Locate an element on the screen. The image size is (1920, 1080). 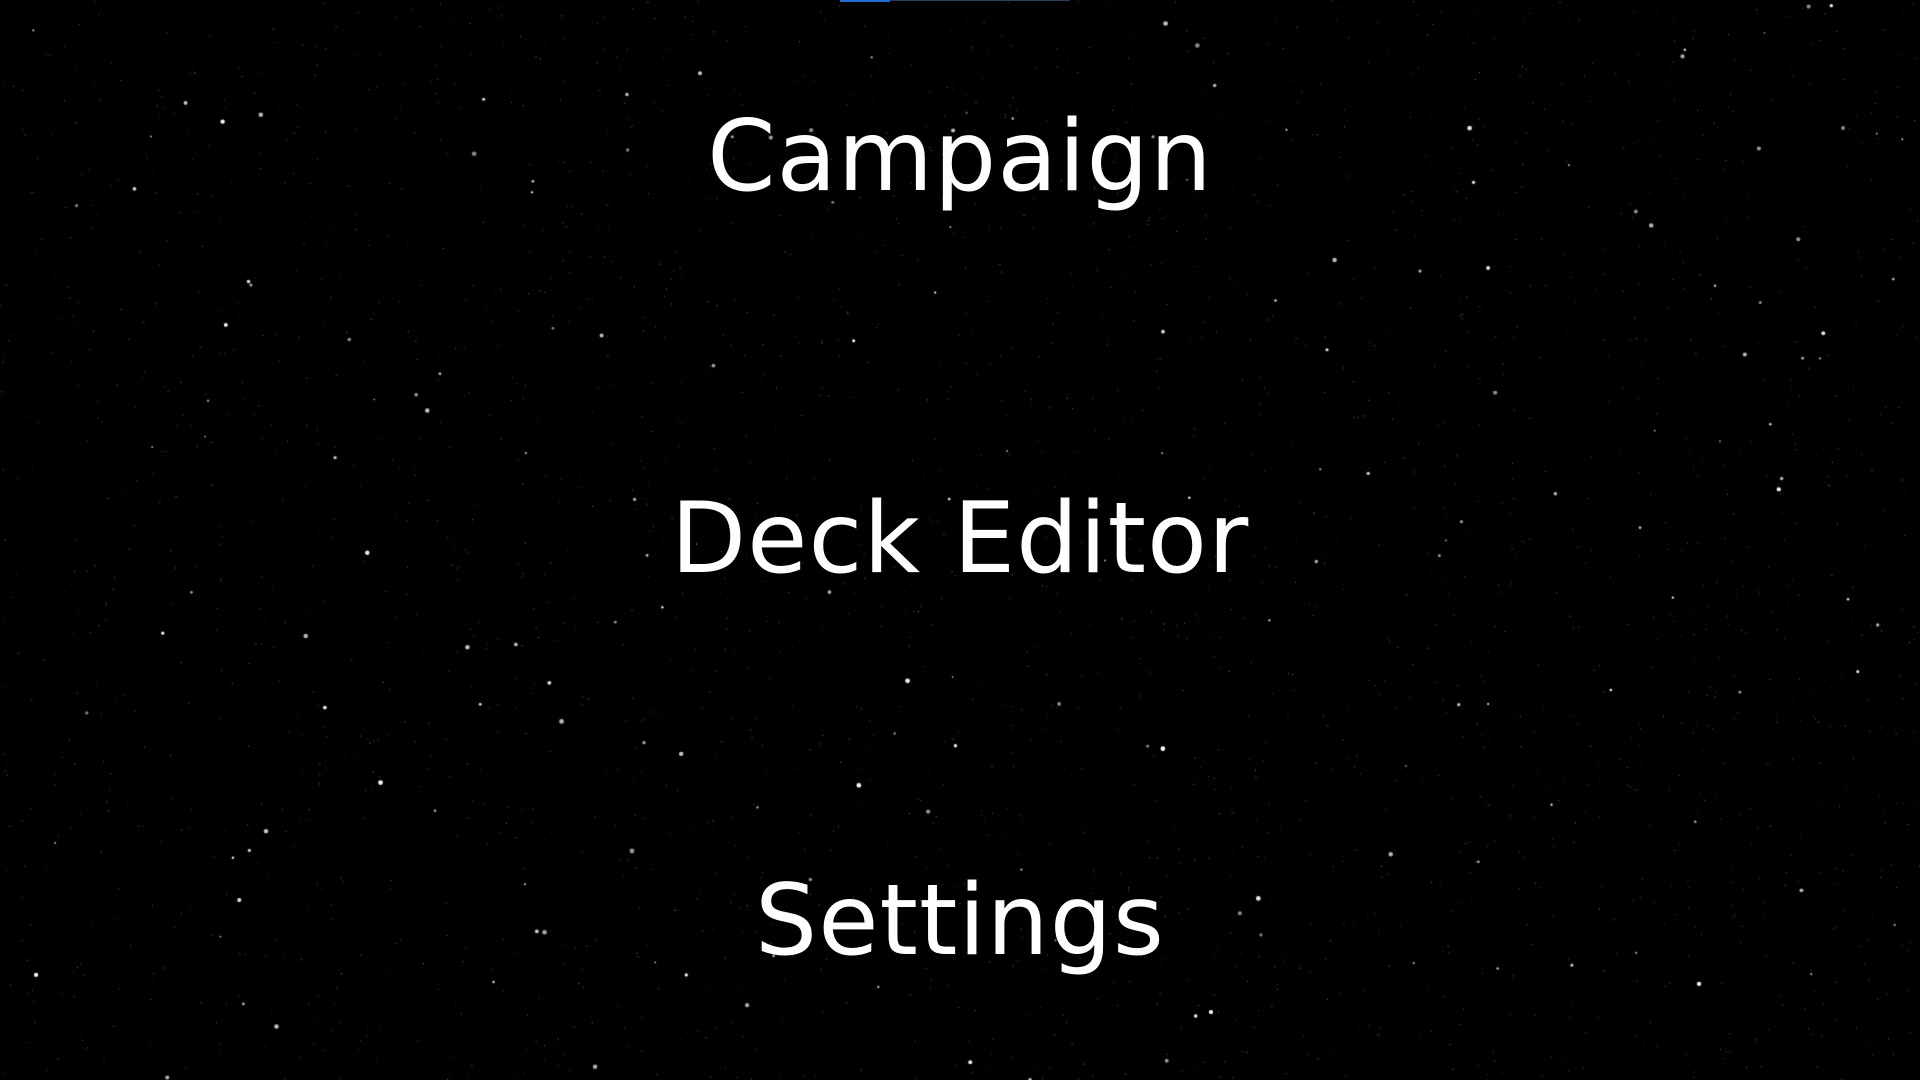
deck-editor-label: Deck Editor is located at coordinates (960, 539).